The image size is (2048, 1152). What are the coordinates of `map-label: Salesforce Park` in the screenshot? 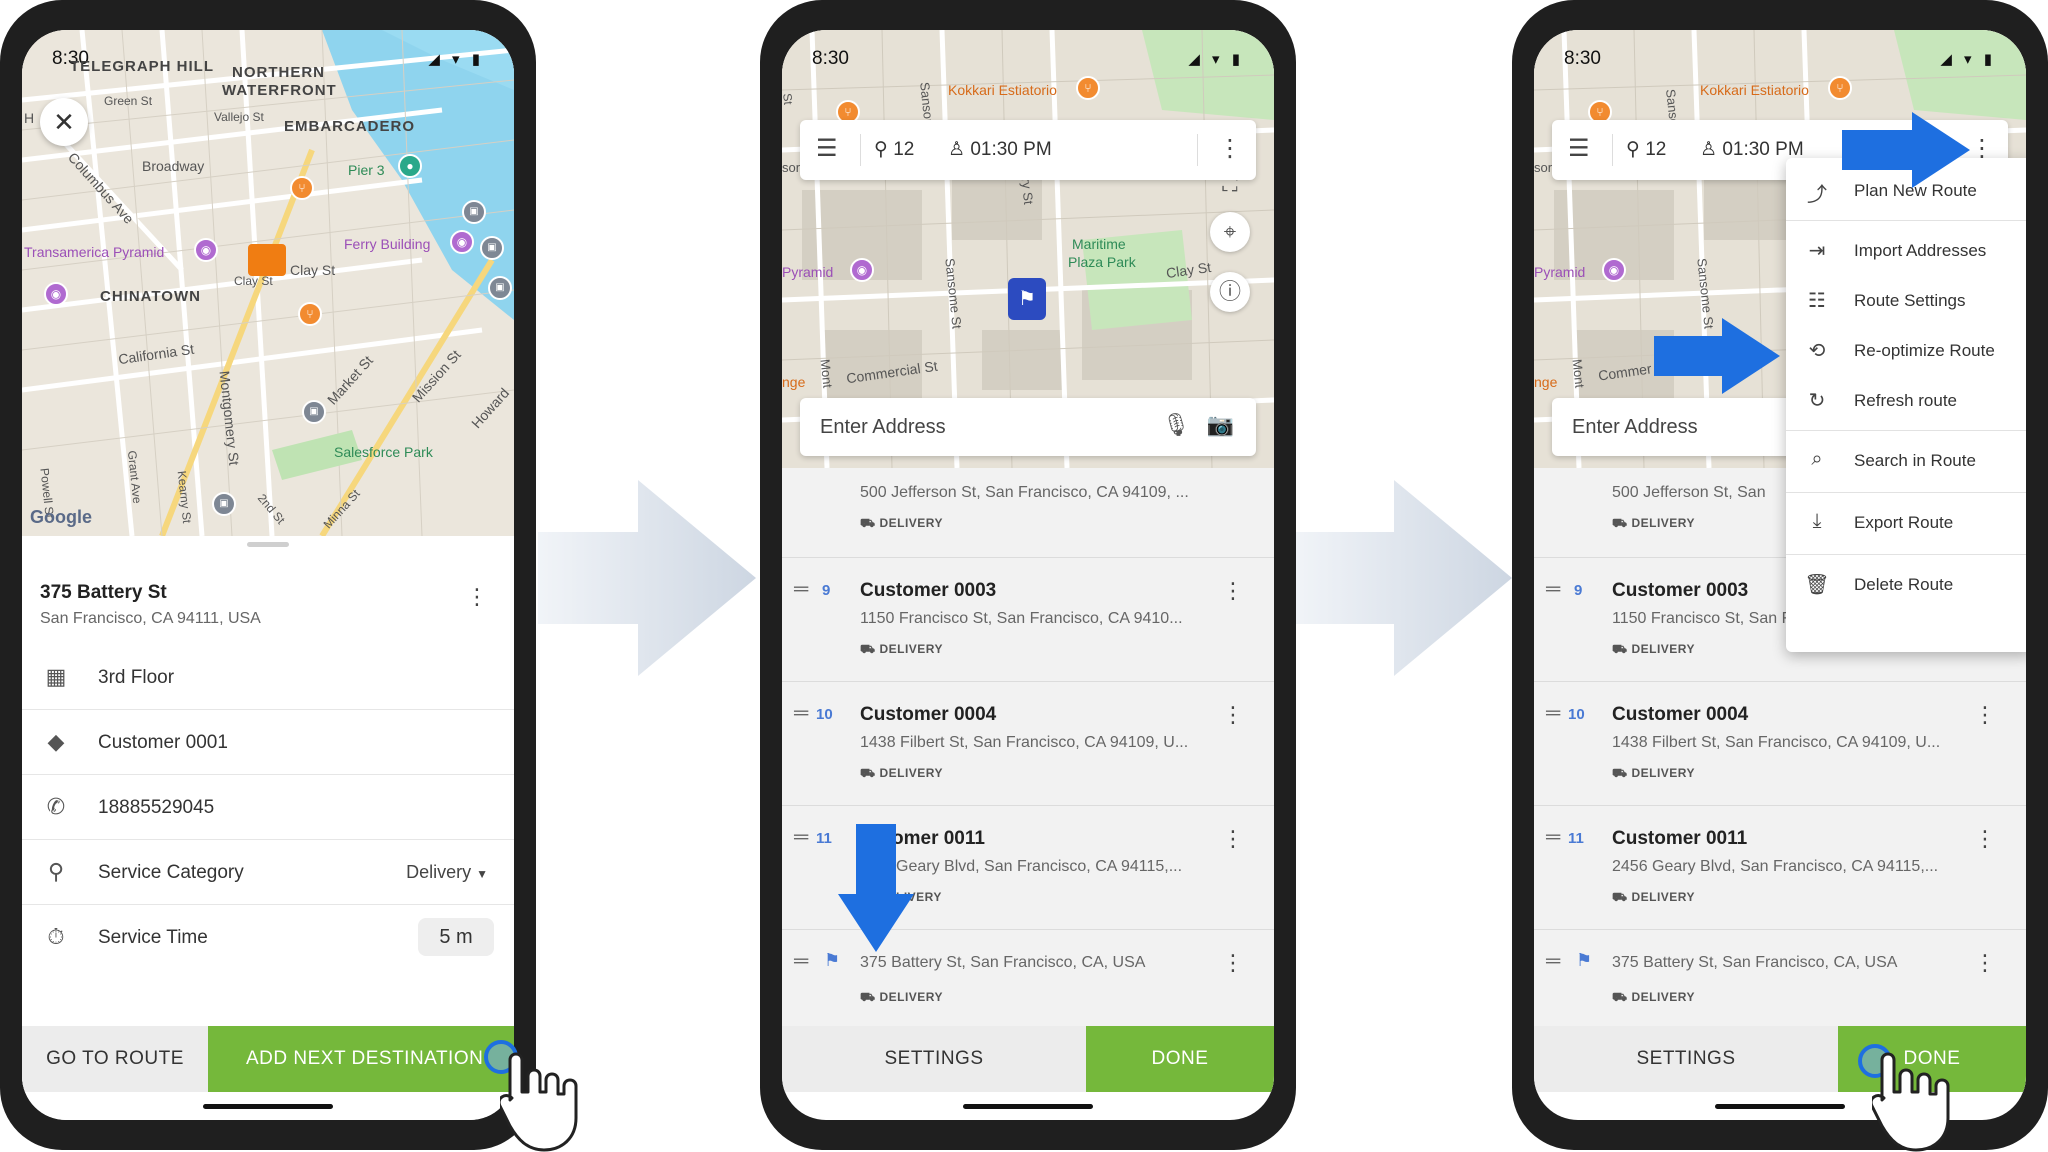 It's located at (383, 452).